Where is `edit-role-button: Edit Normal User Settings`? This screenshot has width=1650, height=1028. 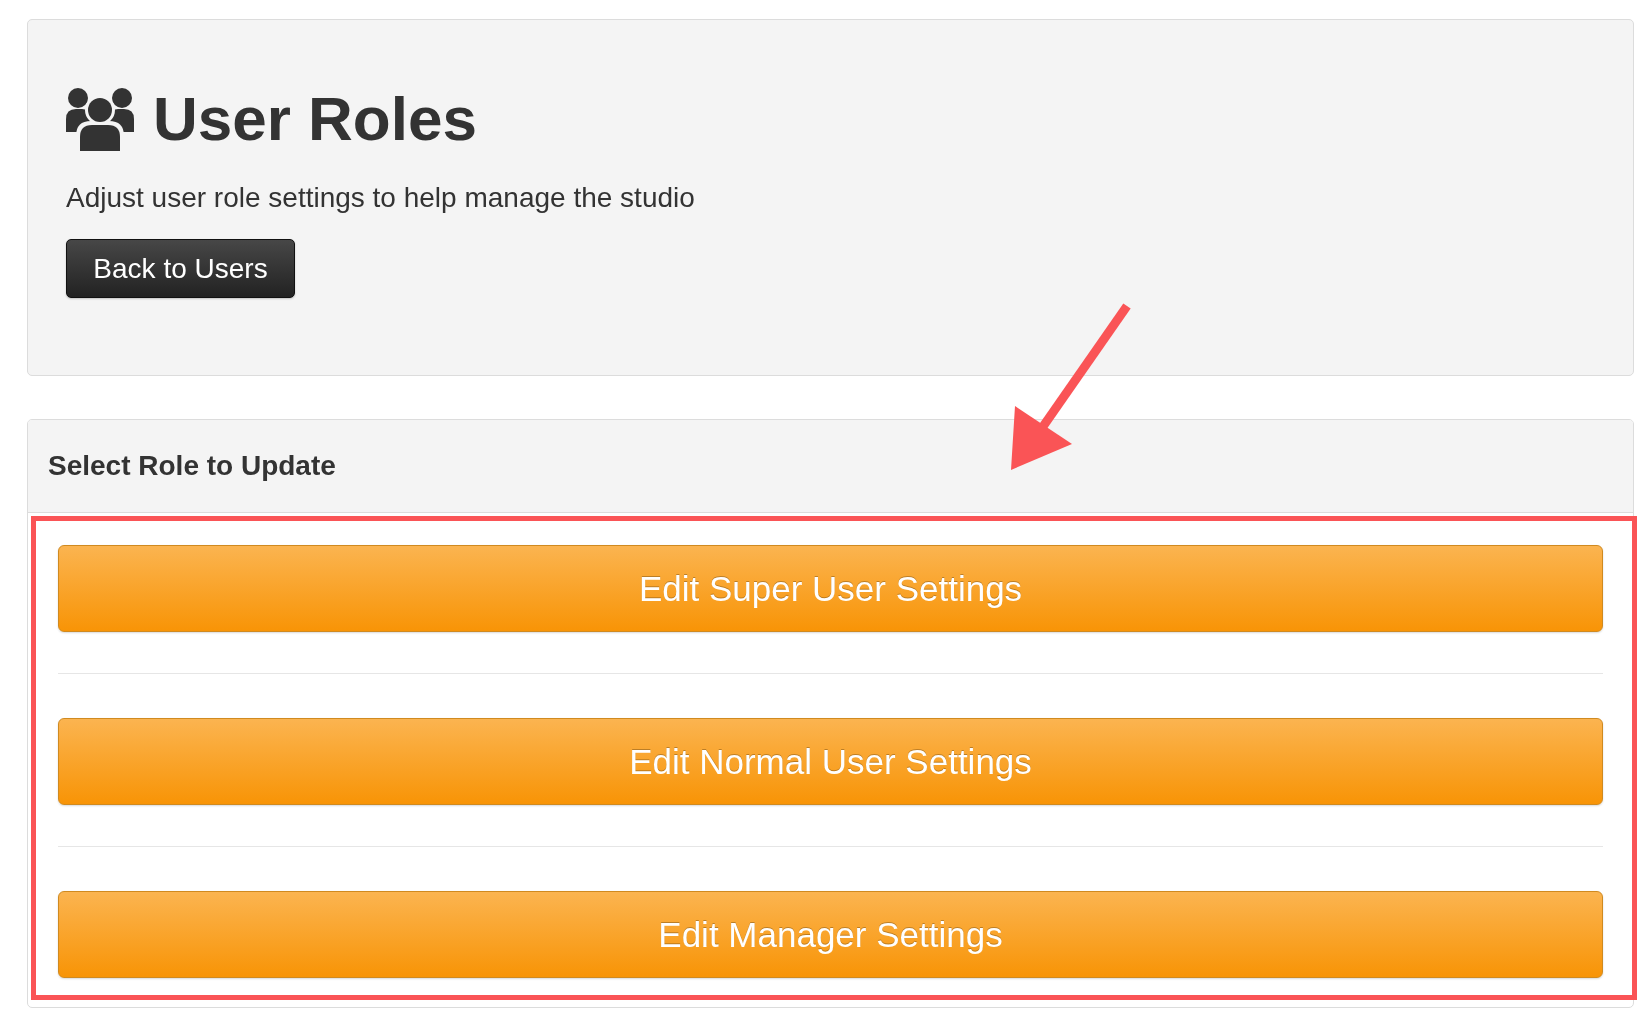
edit-role-button: Edit Normal User Settings is located at coordinates (830, 761).